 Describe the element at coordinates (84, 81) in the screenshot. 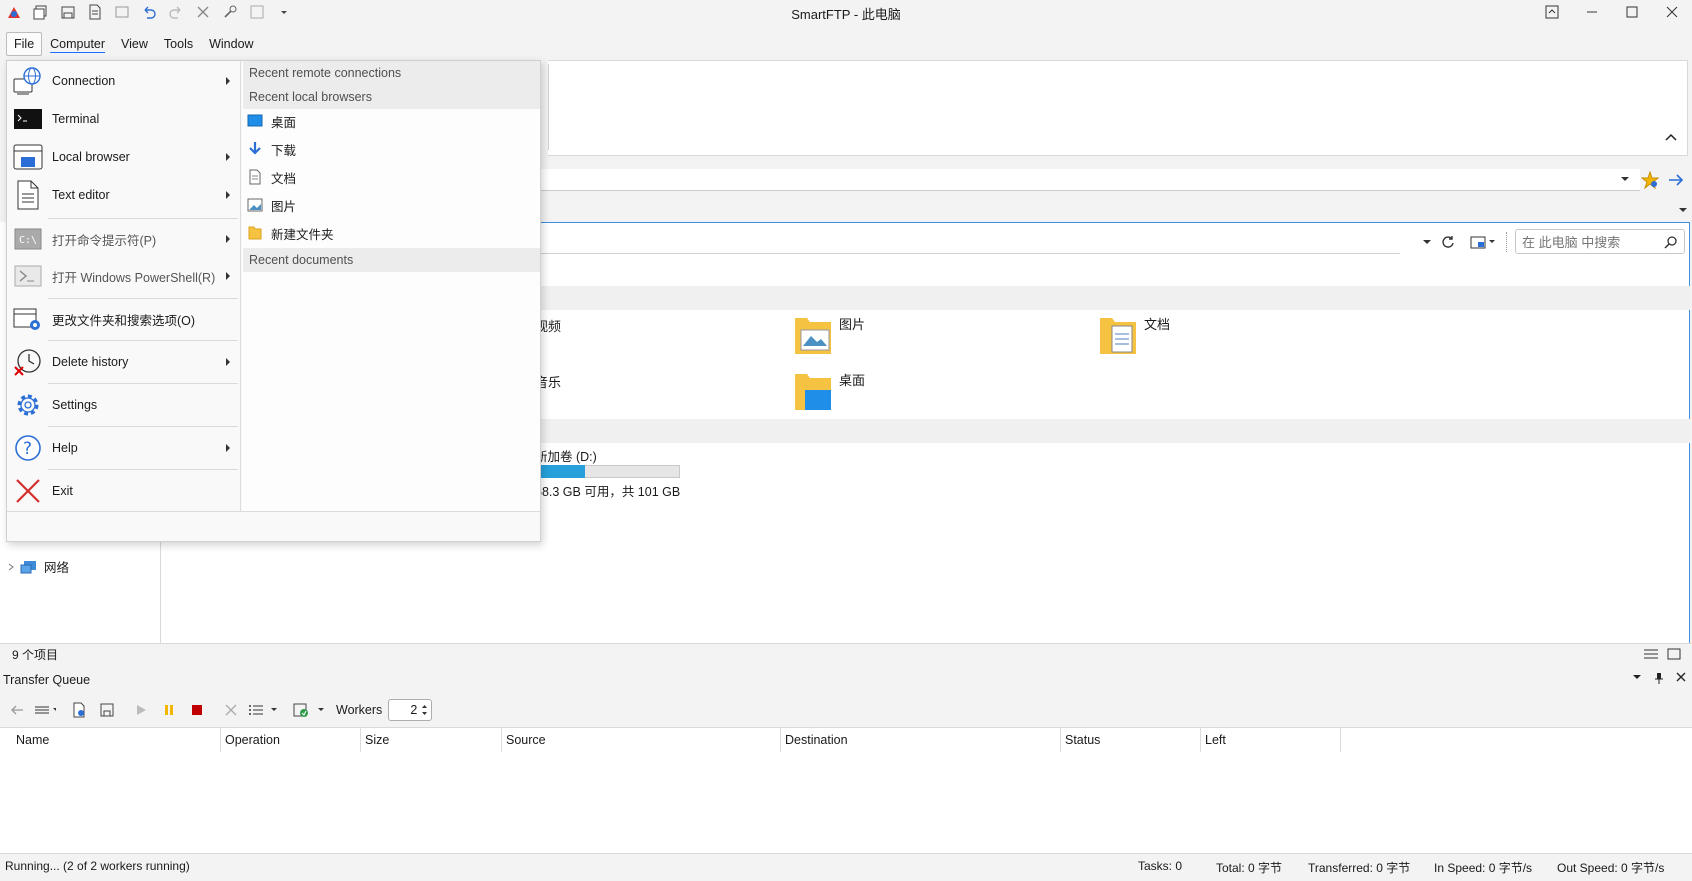

I see `menu-item-label: Connection` at that location.